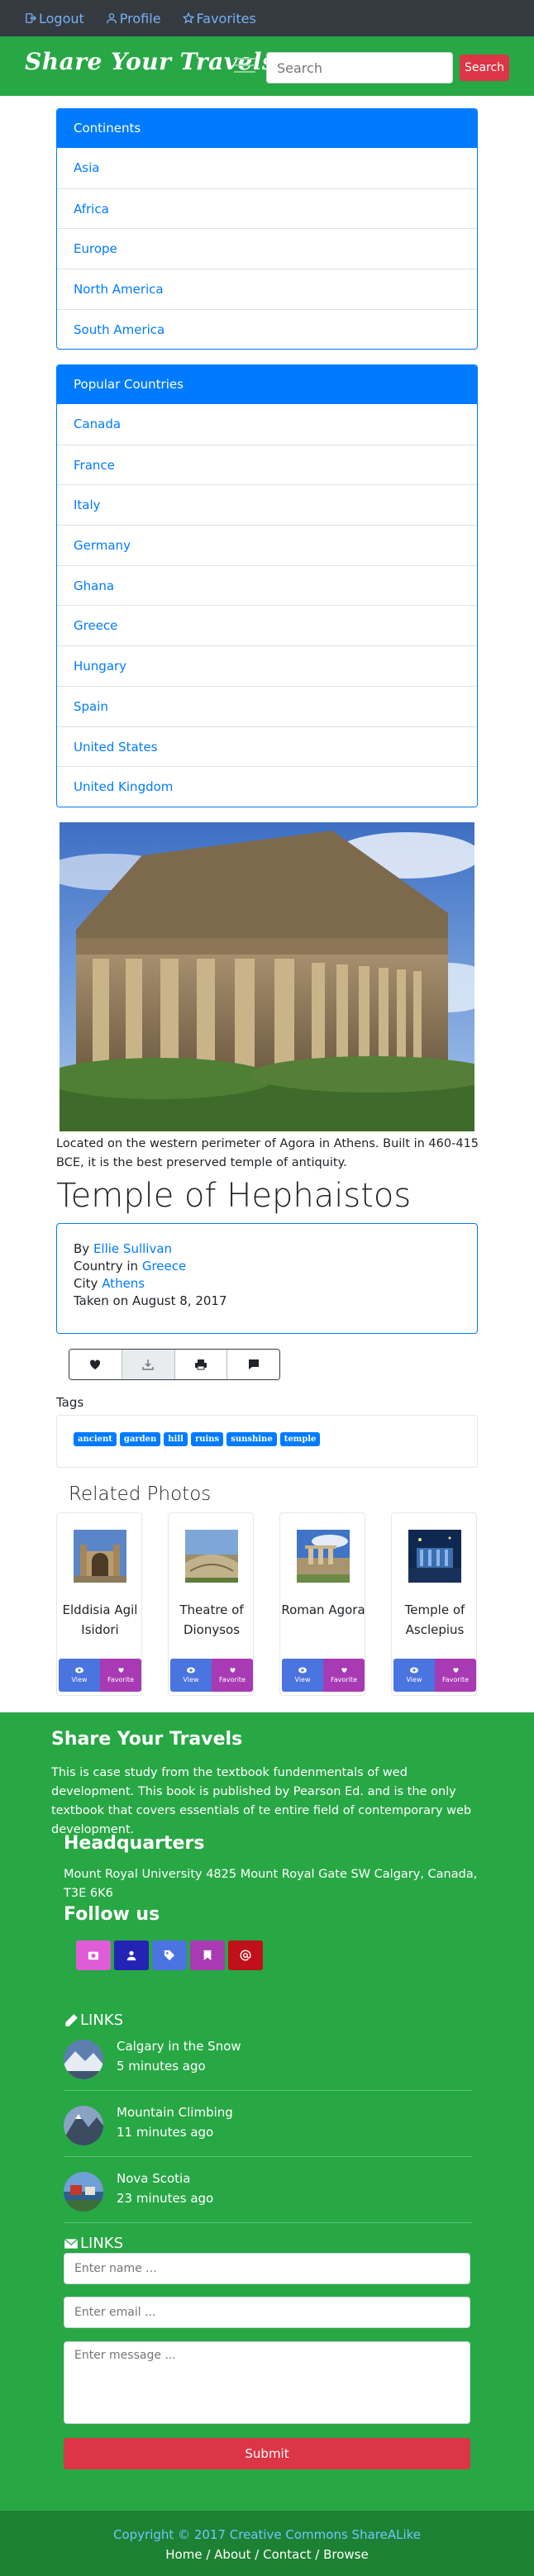 The image size is (534, 2576). What do you see at coordinates (132, 1249) in the screenshot?
I see `author-link: Ellie Sullivan` at bounding box center [132, 1249].